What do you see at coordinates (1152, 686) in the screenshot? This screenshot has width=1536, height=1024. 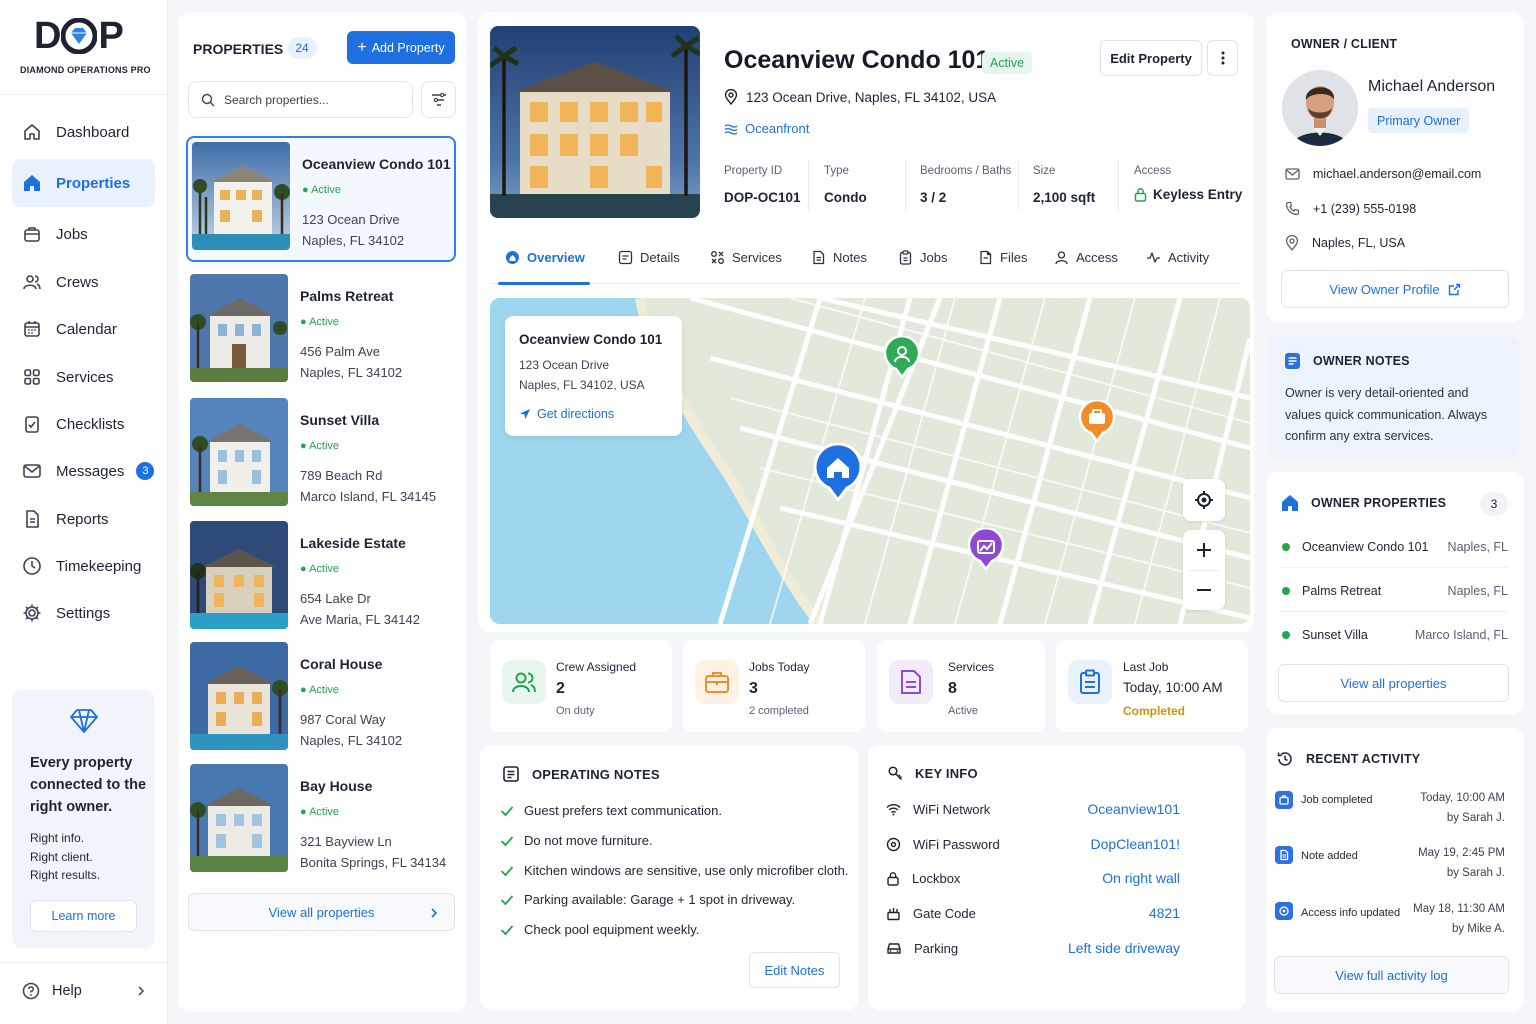 I see `stat-last-job: Last Job Today, 10:00 AM Completed` at bounding box center [1152, 686].